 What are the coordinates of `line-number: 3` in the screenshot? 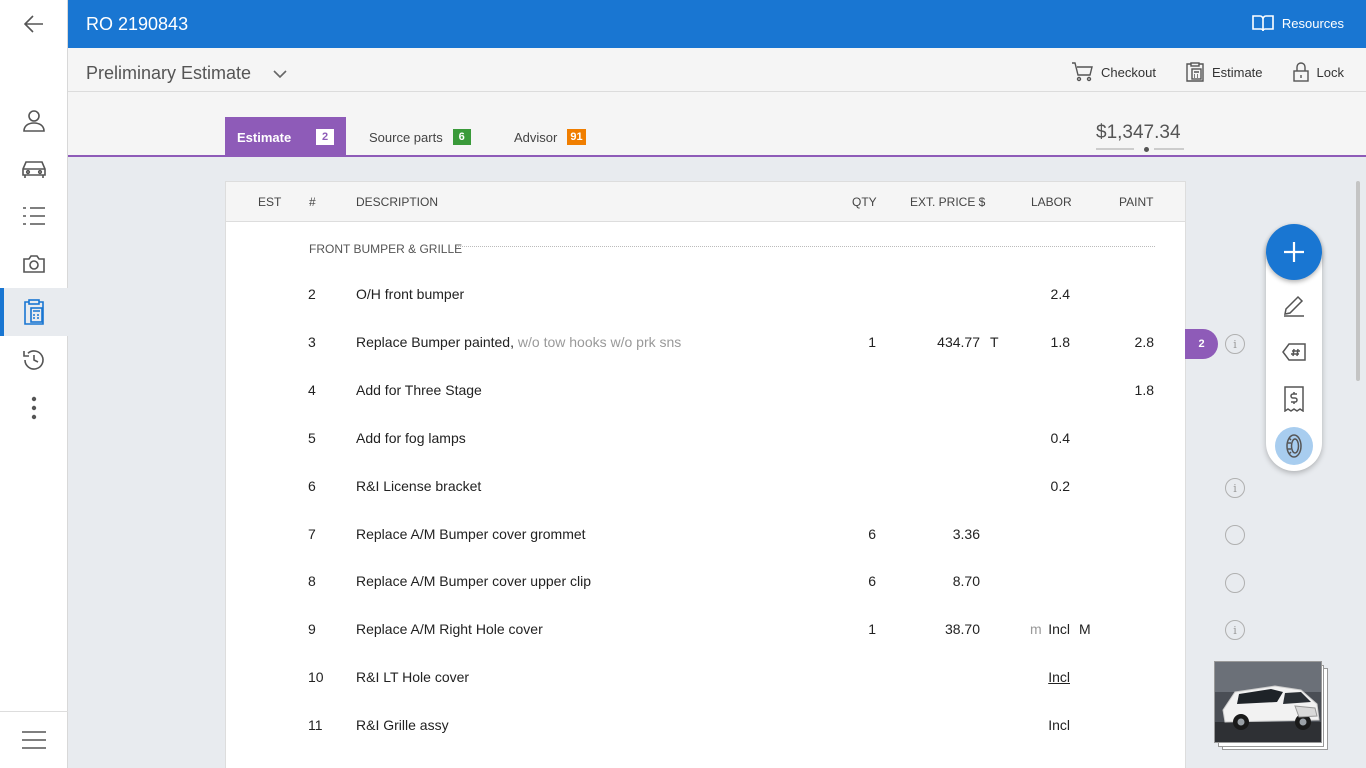 It's located at (312, 342).